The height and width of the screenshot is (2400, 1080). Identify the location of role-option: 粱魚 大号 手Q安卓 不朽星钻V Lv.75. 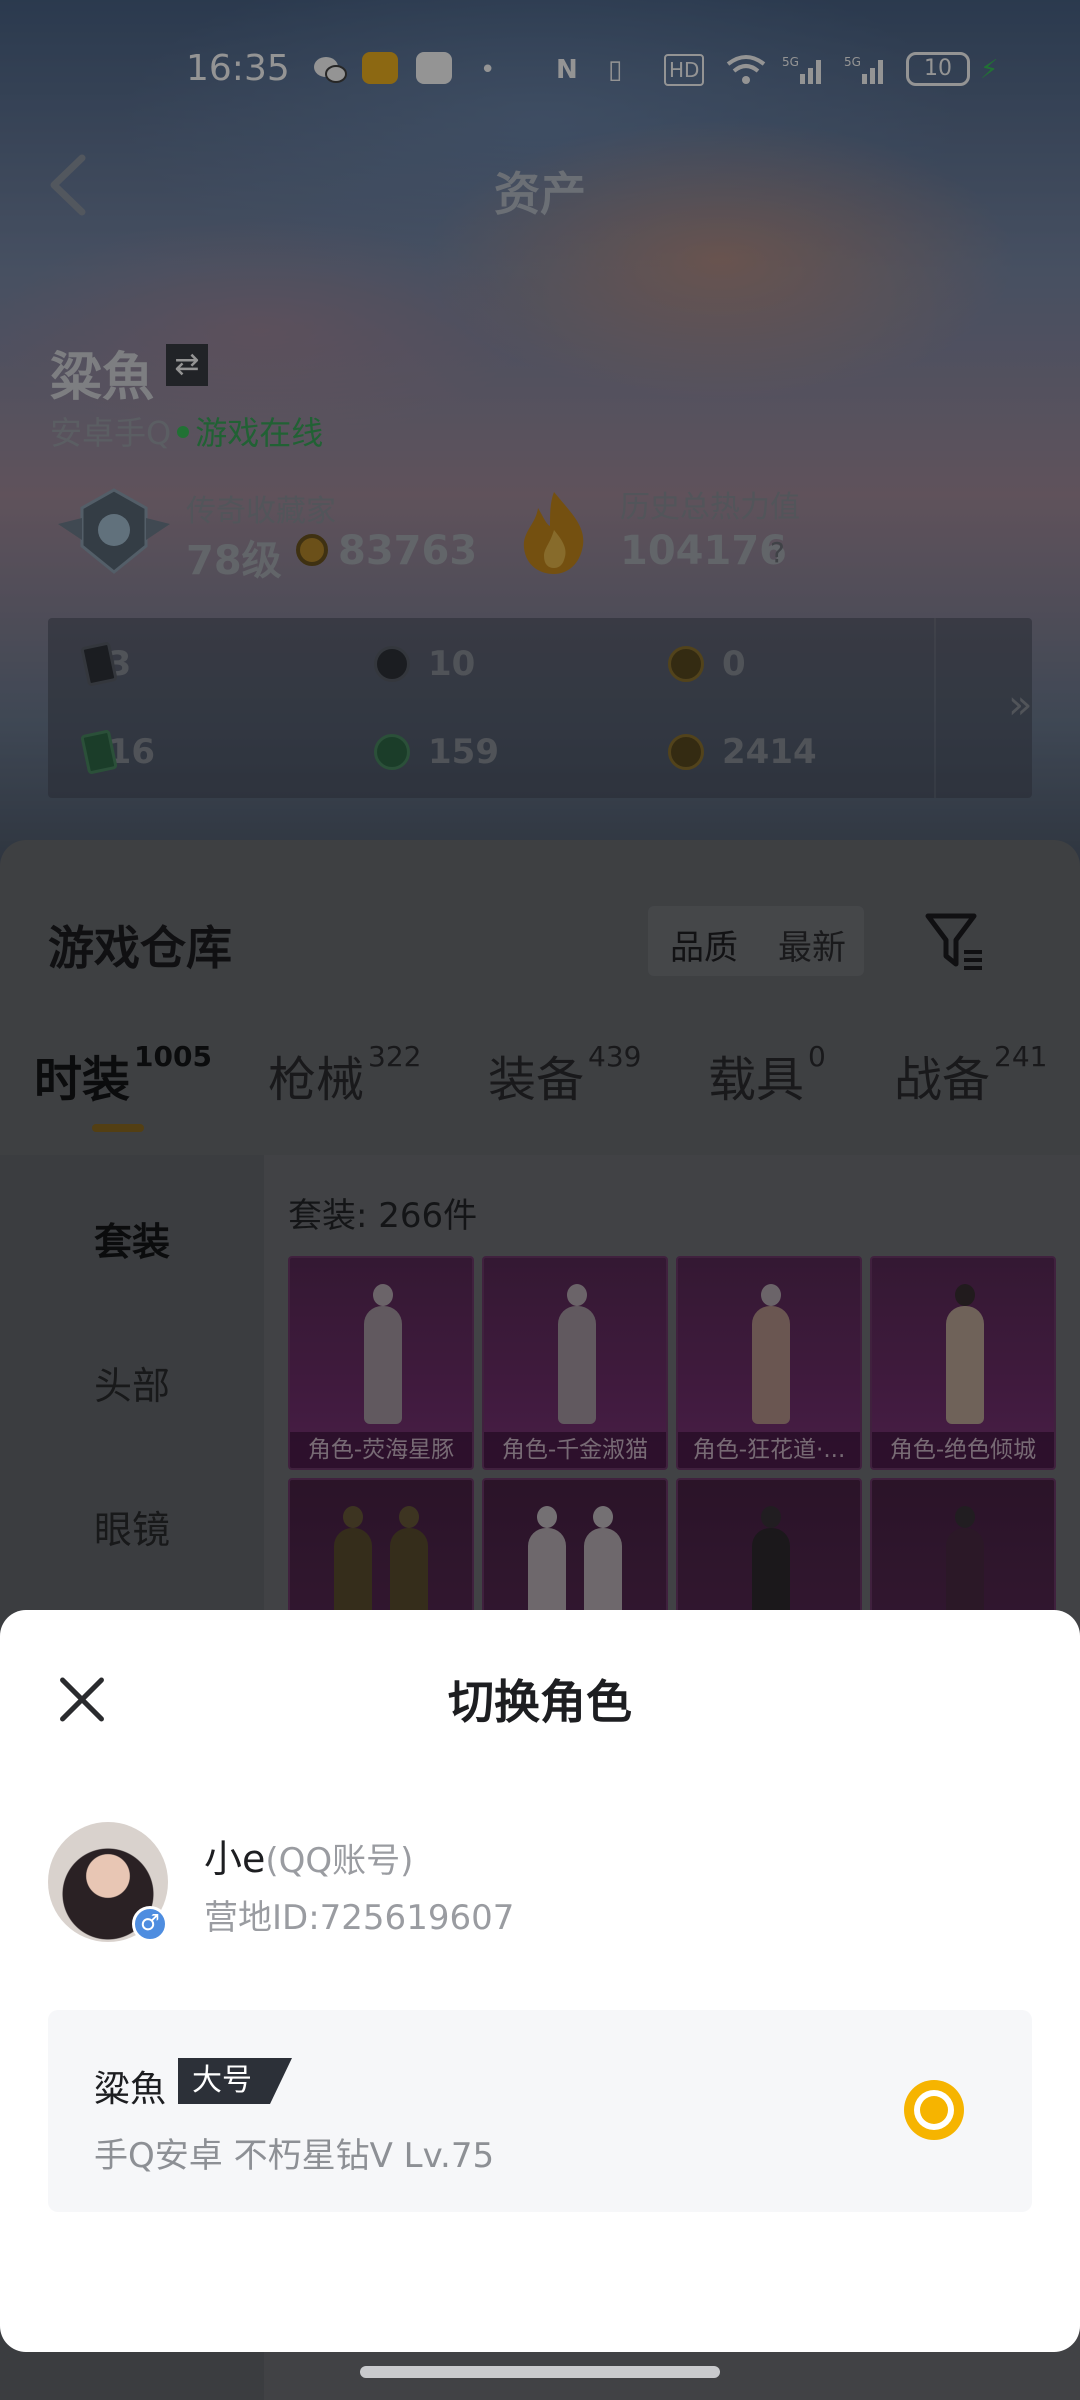
(540, 2111).